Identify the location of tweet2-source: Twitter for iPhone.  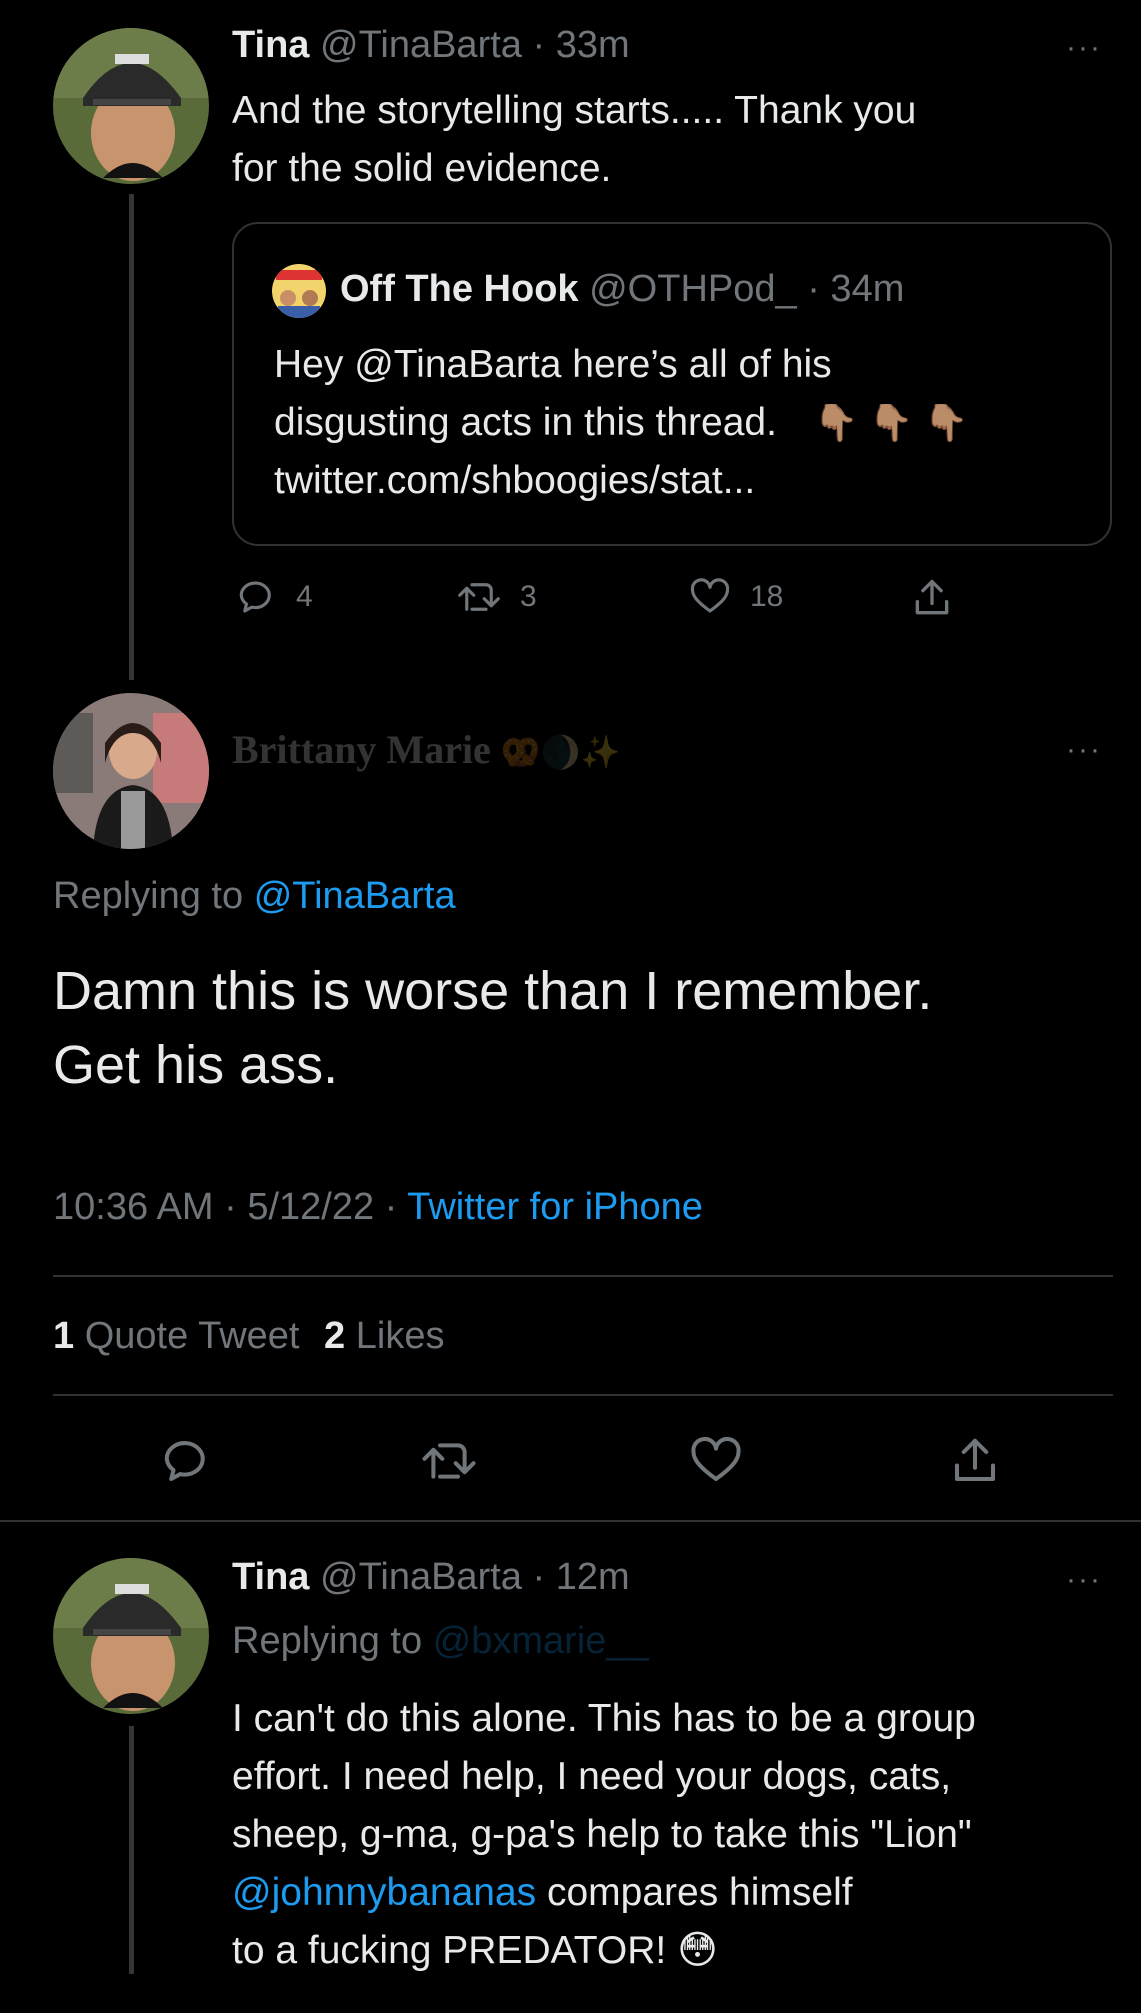
(555, 1207).